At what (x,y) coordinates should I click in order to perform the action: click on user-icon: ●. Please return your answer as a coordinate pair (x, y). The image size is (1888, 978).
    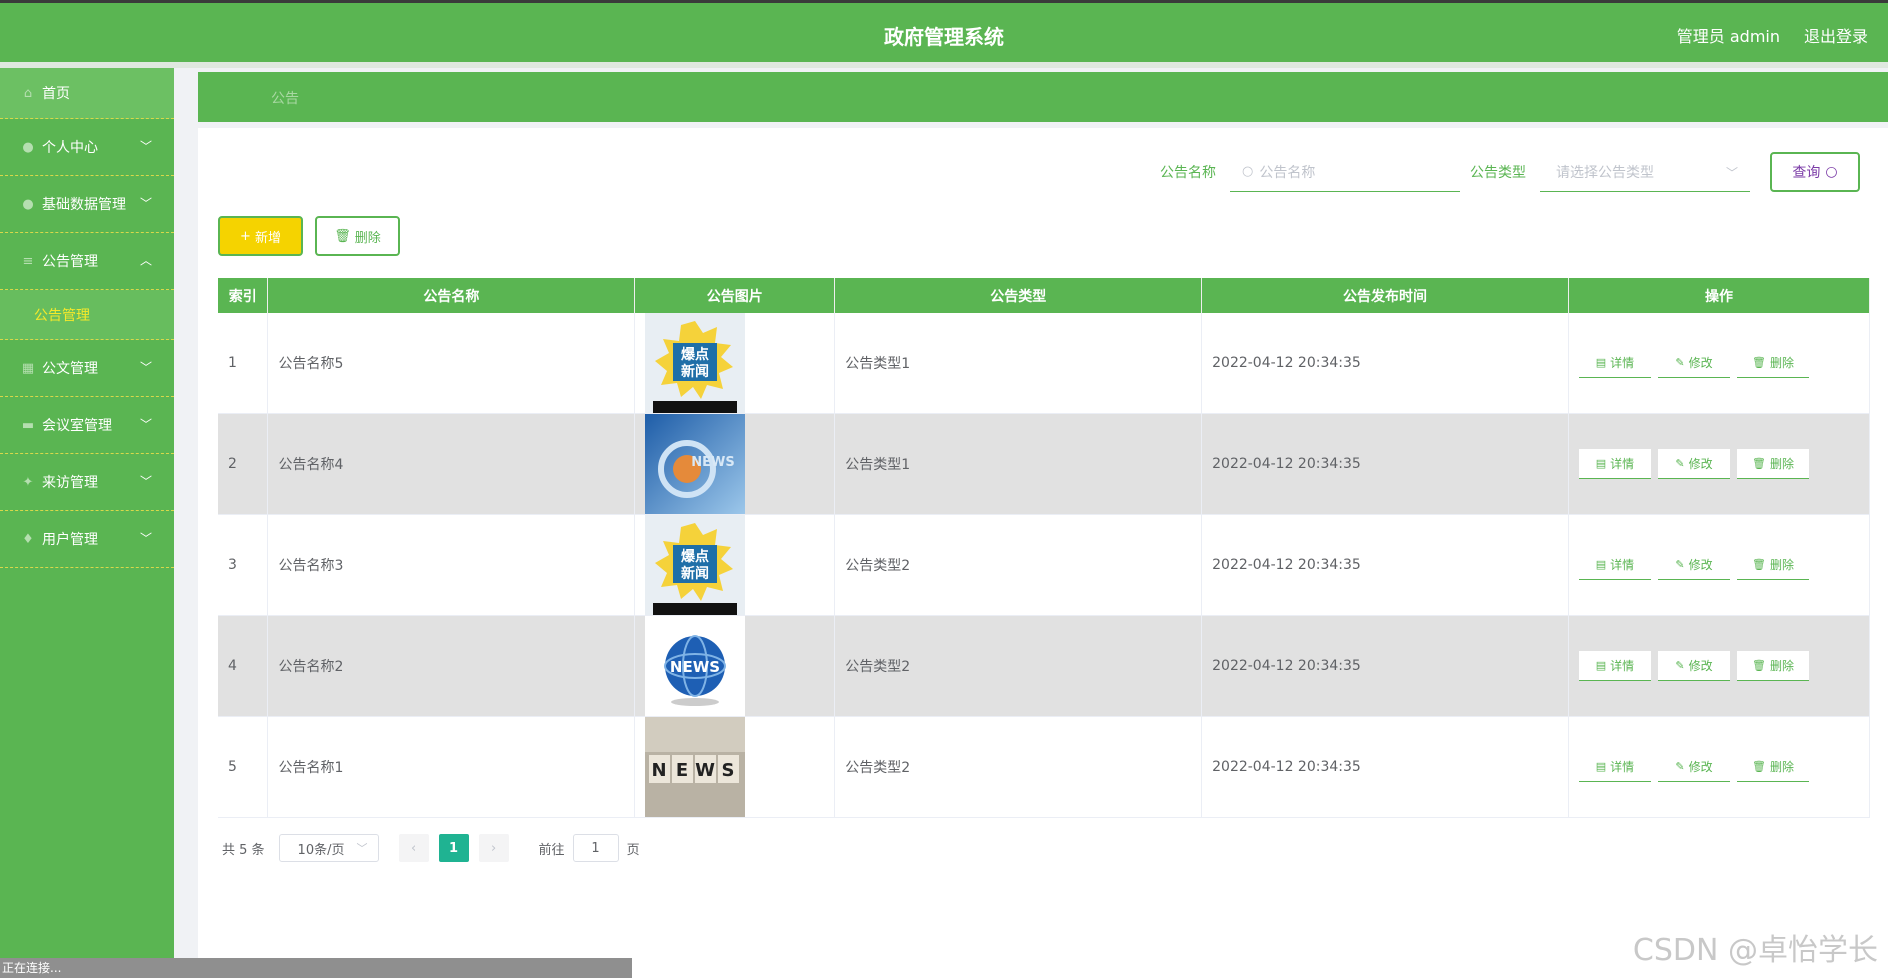
    Looking at the image, I should click on (28, 147).